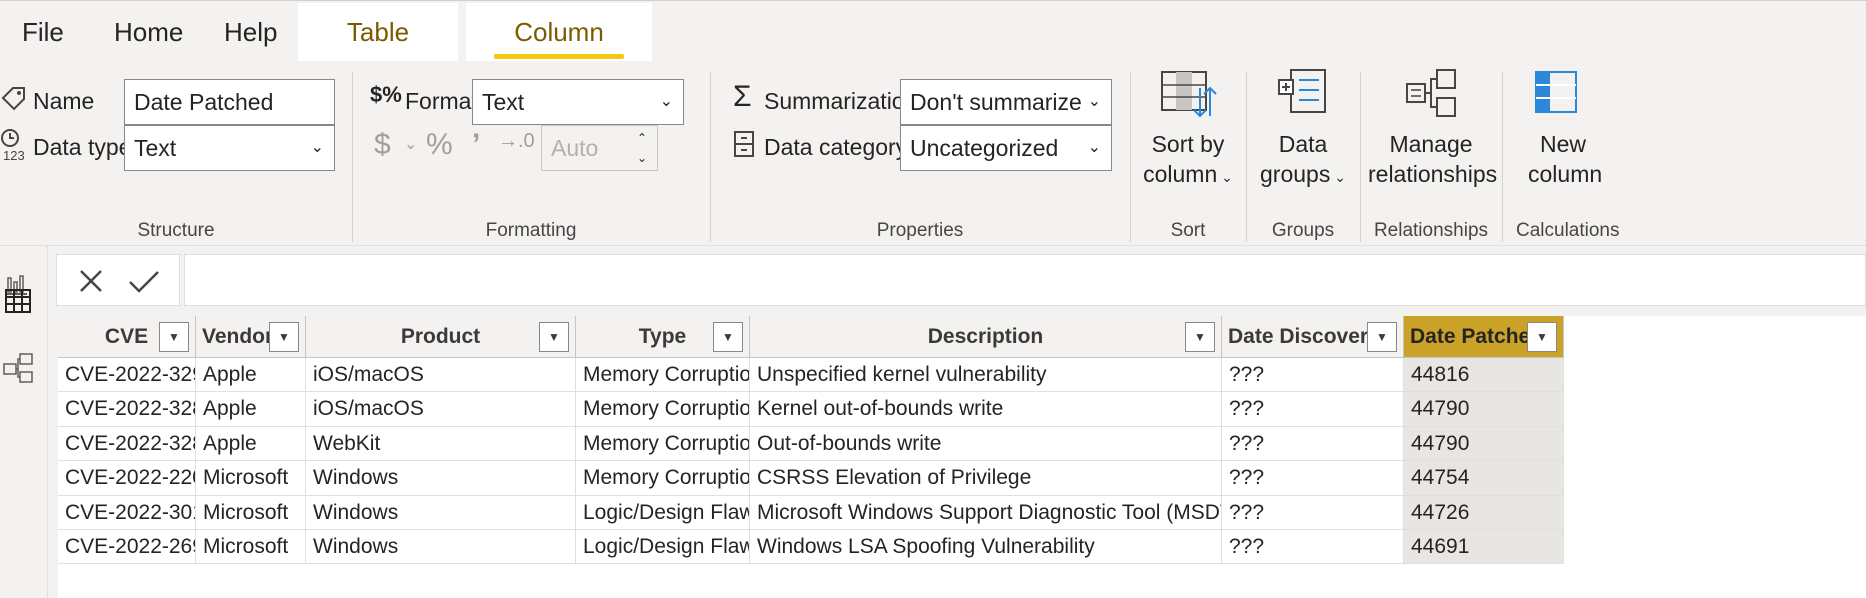  What do you see at coordinates (127, 375) in the screenshot?
I see `table-cell: CVE-2022-32917` at bounding box center [127, 375].